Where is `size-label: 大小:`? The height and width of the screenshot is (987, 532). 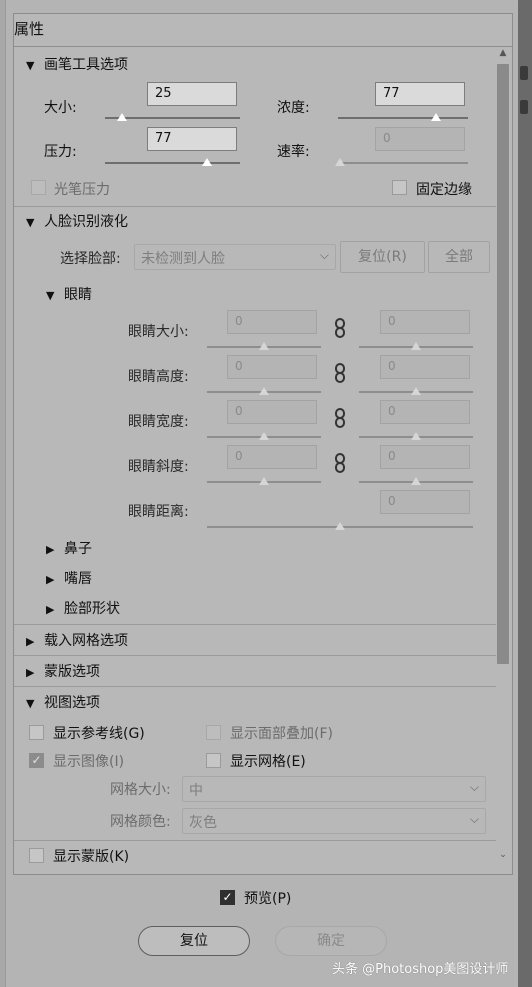 size-label: 大小: is located at coordinates (60, 108).